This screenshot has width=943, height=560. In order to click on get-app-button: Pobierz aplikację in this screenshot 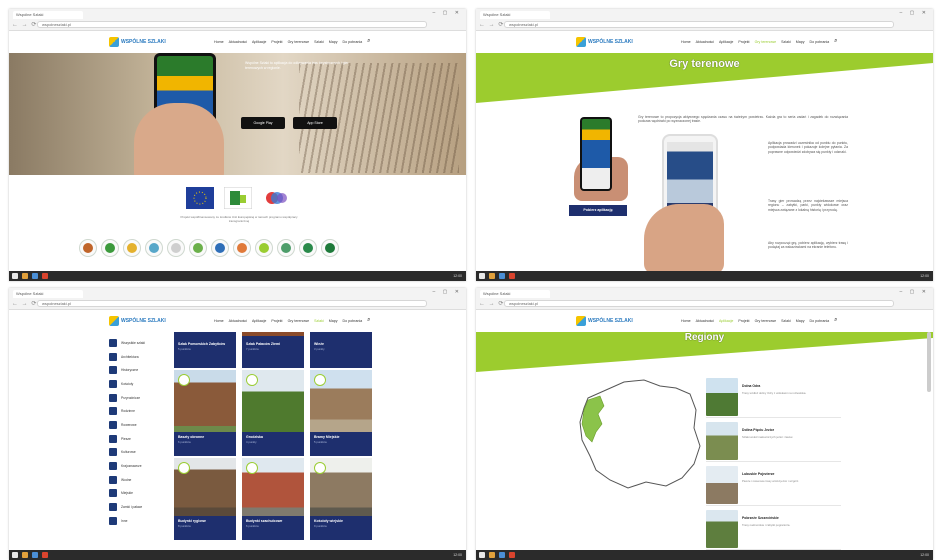, I will do `click(598, 210)`.